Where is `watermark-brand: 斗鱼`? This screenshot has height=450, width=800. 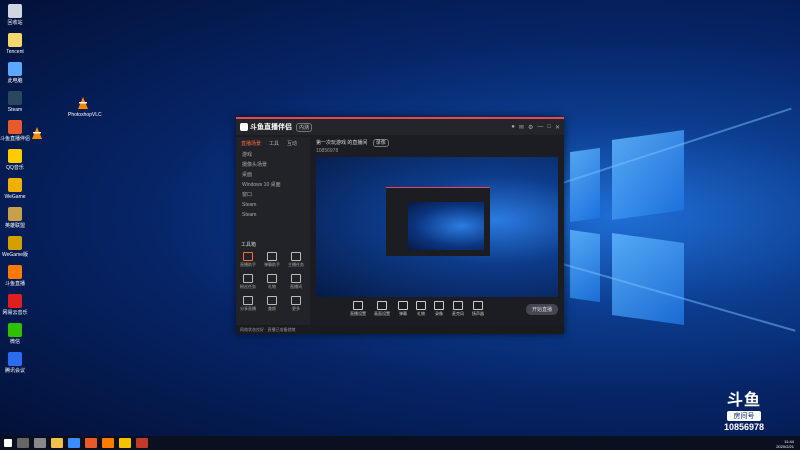
watermark-brand: 斗鱼 is located at coordinates (743, 400).